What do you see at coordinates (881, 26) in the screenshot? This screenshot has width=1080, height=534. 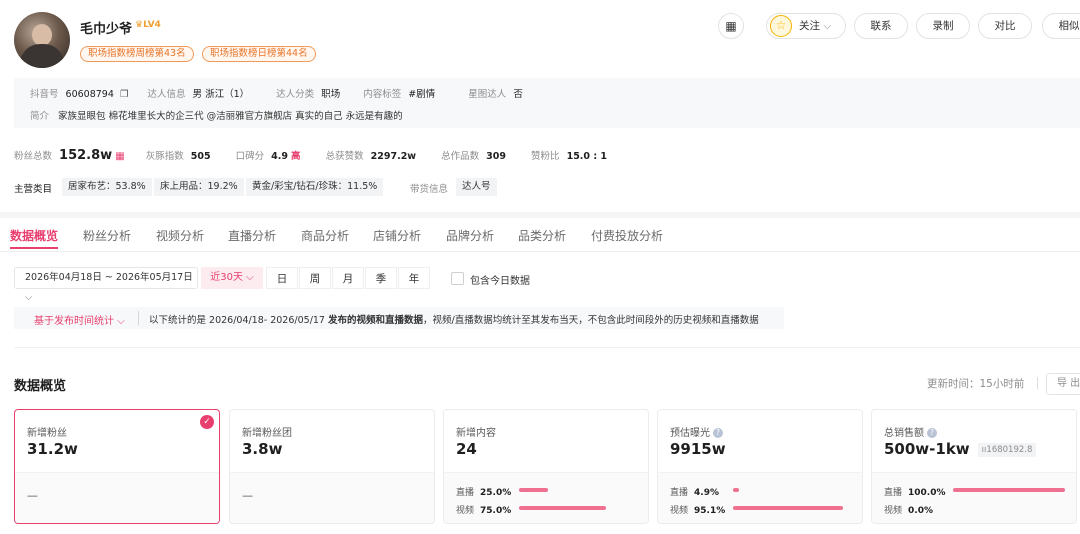 I see `contact-button: 联系` at bounding box center [881, 26].